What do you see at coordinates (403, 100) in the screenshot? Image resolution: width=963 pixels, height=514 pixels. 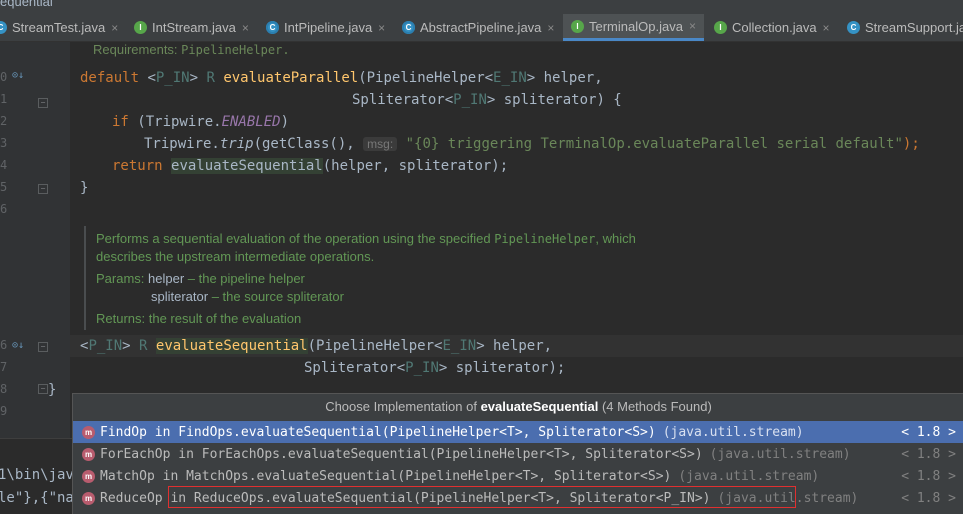 I see `code-text: Spliterator<` at bounding box center [403, 100].